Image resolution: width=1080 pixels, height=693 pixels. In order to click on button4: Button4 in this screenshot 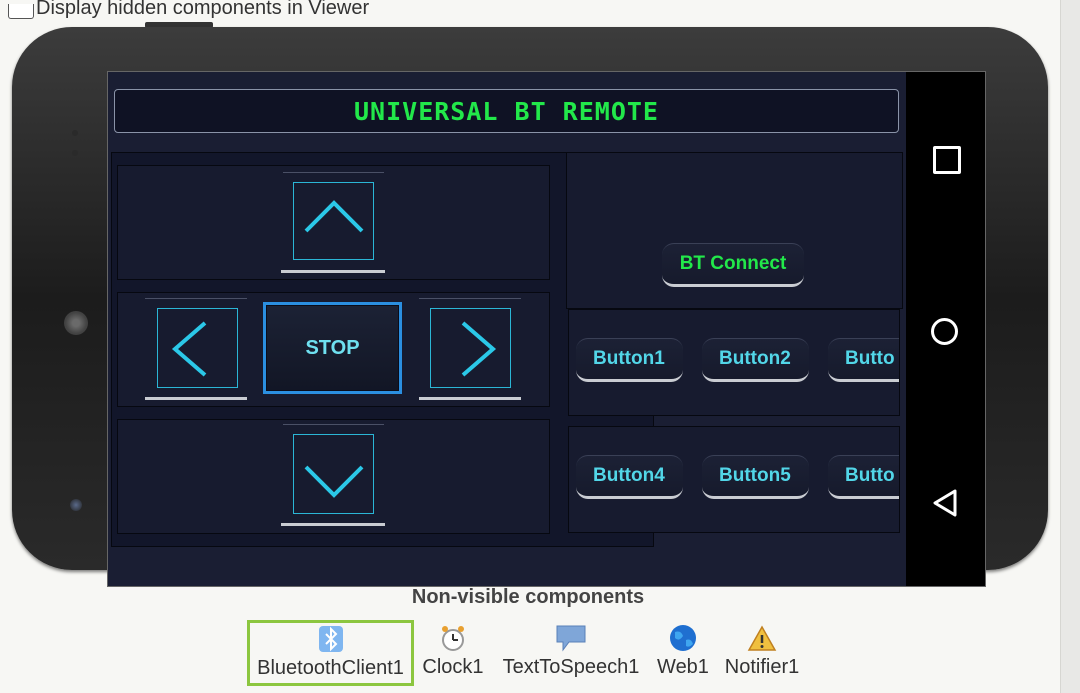, I will do `click(629, 477)`.